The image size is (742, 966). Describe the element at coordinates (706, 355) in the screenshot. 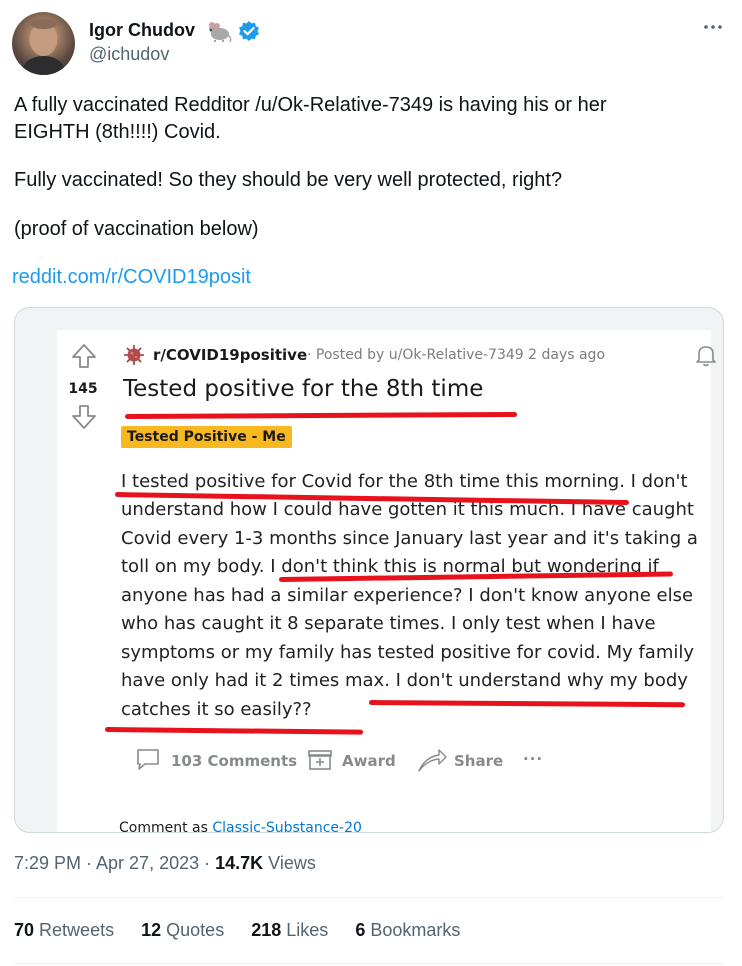

I see `bell-icon` at that location.